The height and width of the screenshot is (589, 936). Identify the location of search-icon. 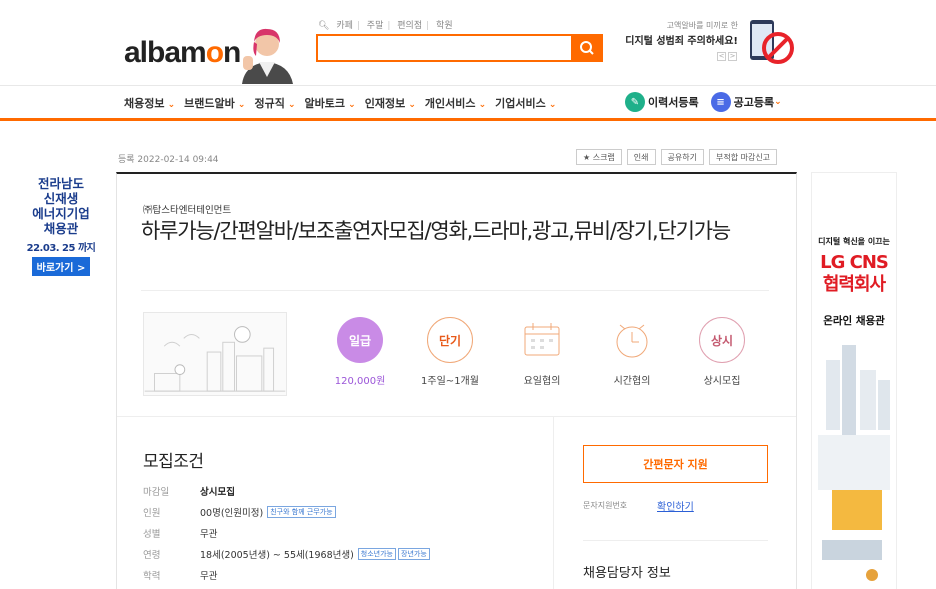
(587, 48).